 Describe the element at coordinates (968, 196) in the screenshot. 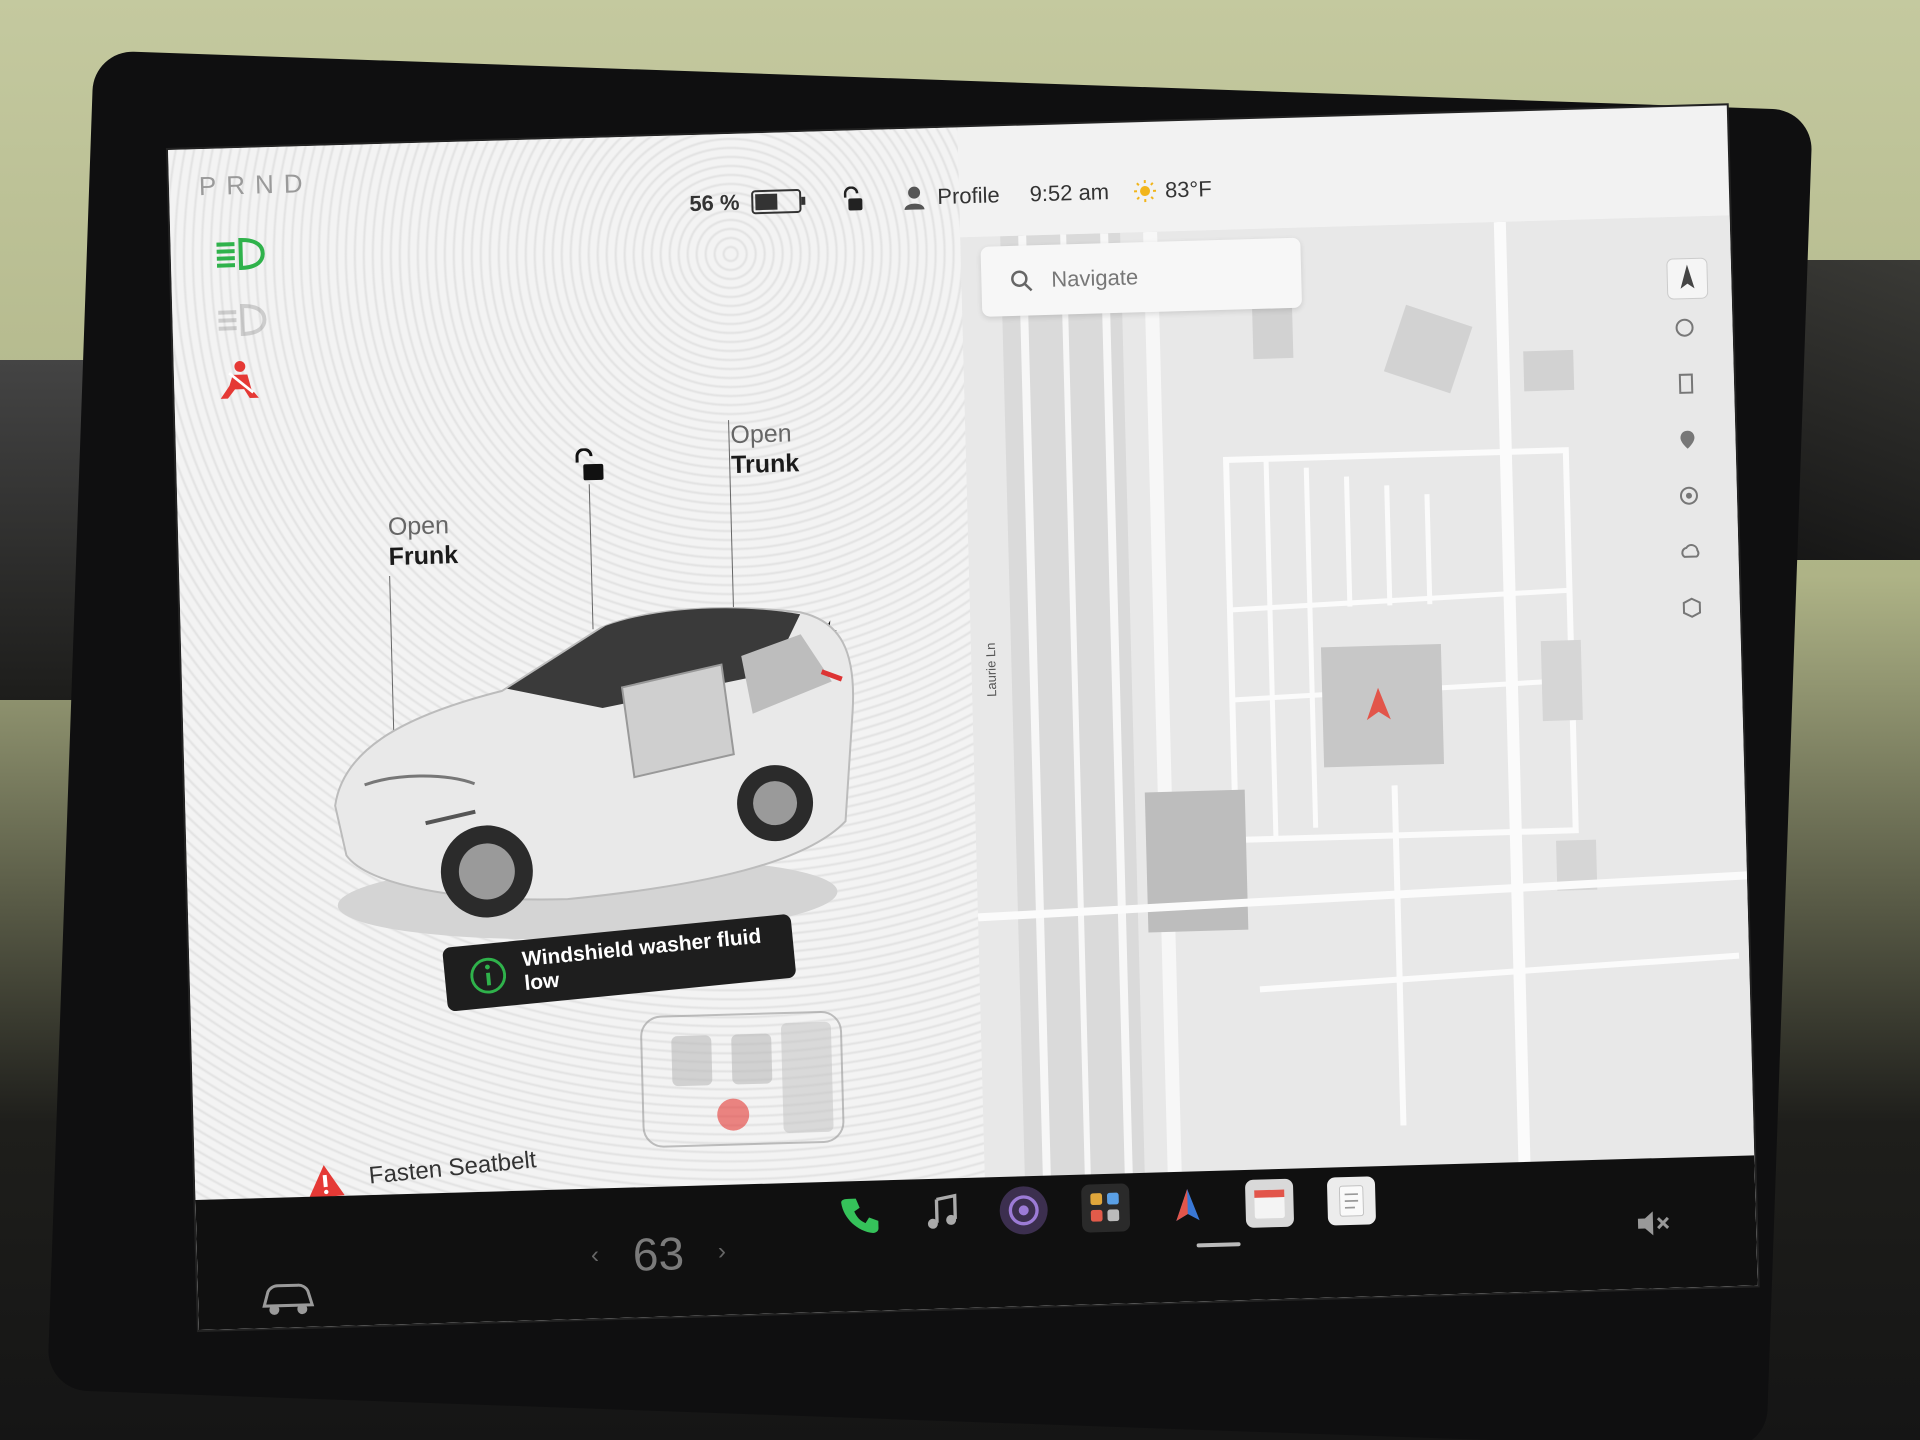

I see `profile-button: Profile` at that location.